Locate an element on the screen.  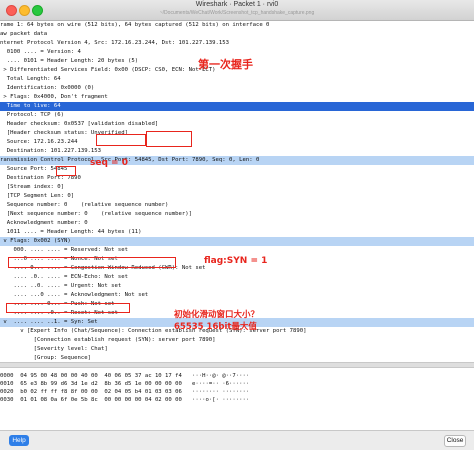
detail-row: .... ...0 .... = Acknowledgment: Not set is located at coordinates (237, 295).